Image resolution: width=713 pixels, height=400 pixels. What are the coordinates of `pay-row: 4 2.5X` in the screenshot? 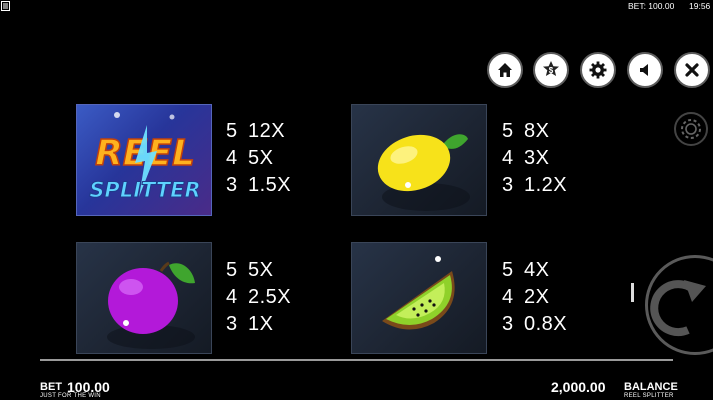 It's located at (259, 297).